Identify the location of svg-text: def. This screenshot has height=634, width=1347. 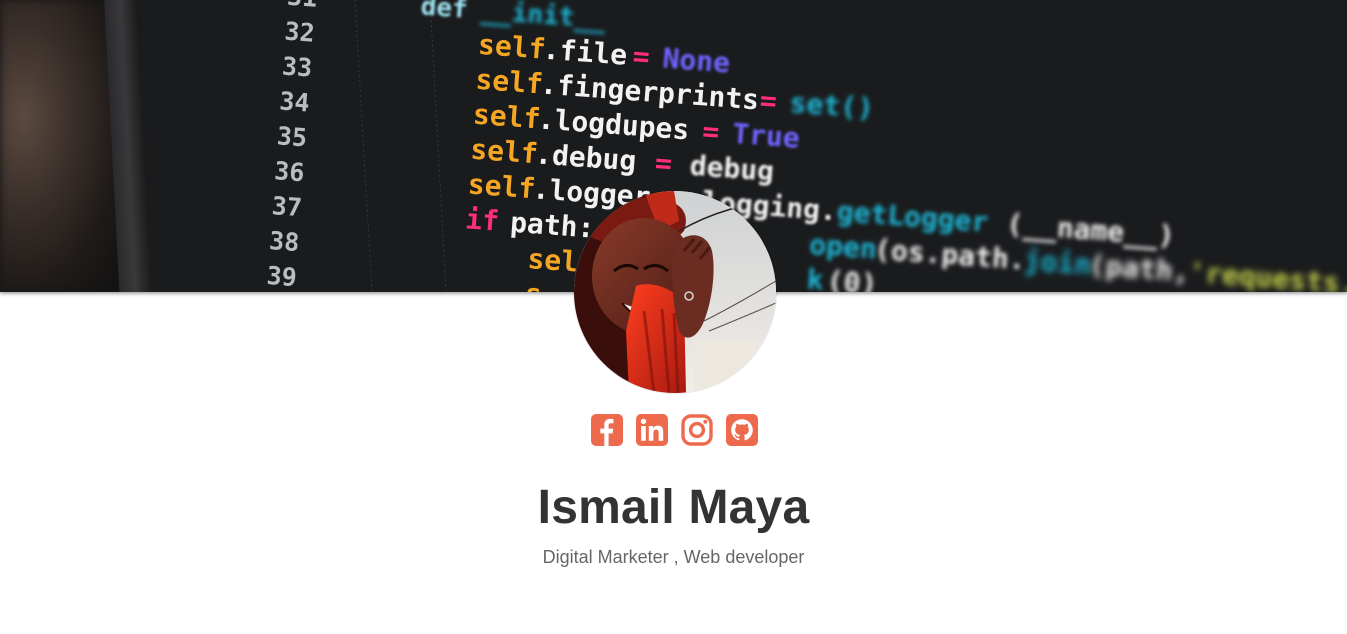
(444, 12).